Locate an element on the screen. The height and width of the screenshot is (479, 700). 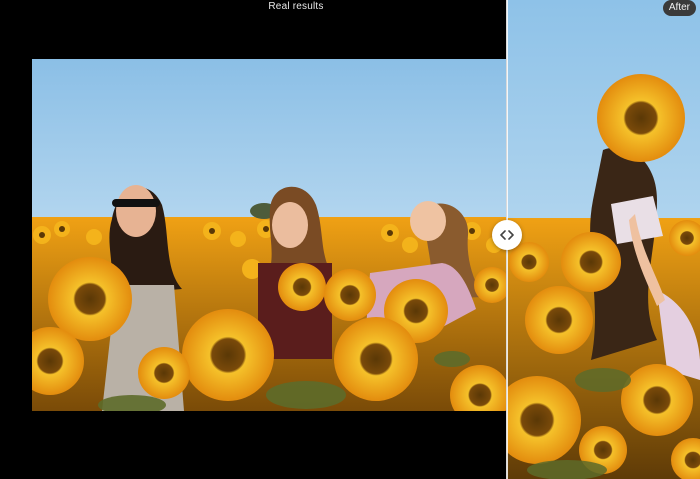
chevrons-left-right-icon is located at coordinates (507, 235).